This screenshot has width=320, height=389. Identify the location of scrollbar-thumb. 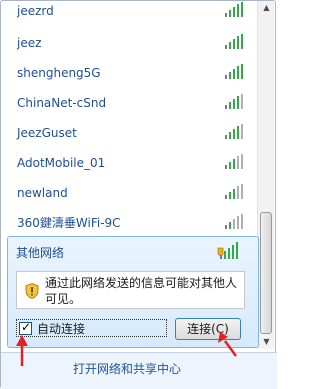
(266, 273).